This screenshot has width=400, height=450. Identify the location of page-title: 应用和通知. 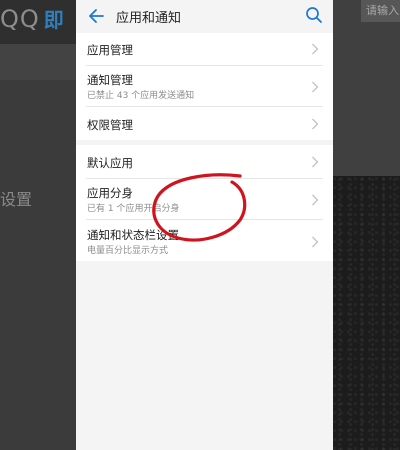
(149, 18).